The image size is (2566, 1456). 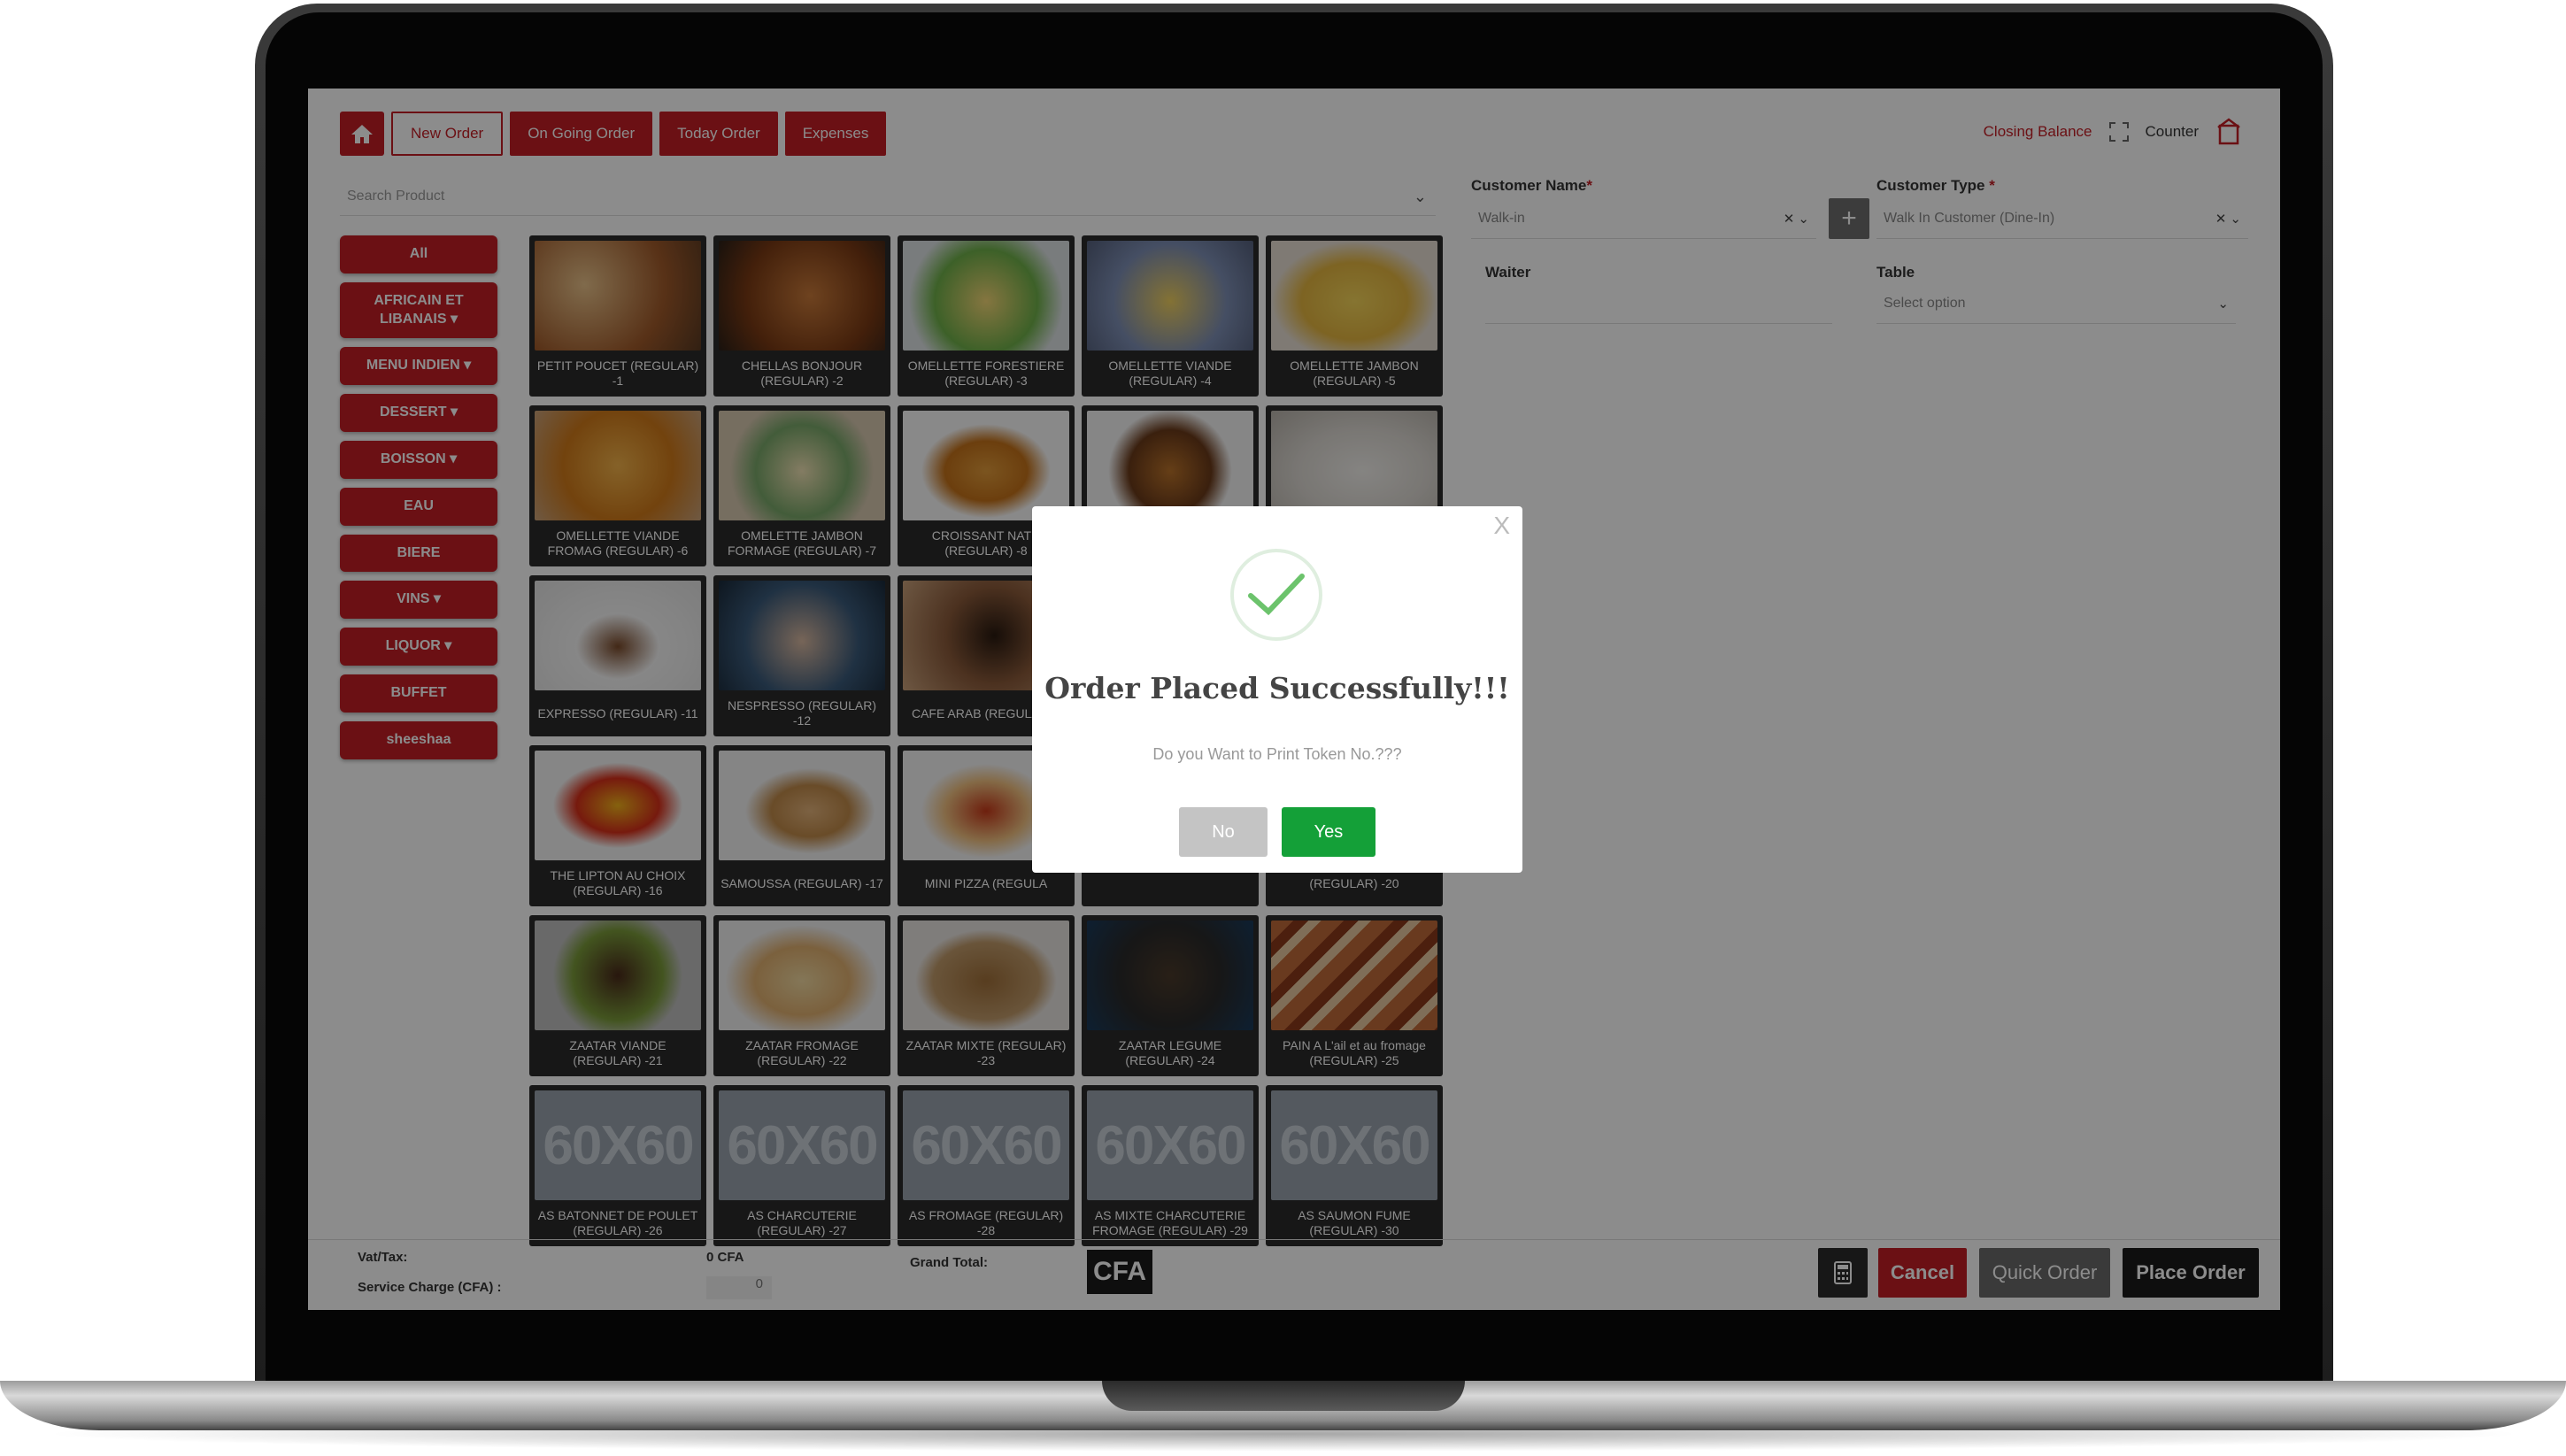 What do you see at coordinates (1328, 832) in the screenshot?
I see `yes-button: Yes` at bounding box center [1328, 832].